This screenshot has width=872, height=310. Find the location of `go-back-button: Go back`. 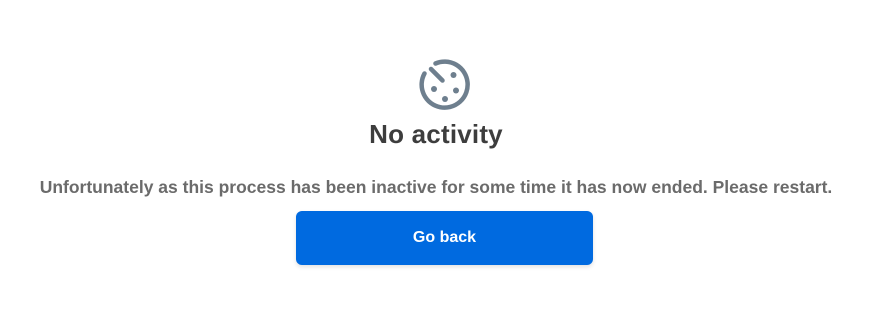

go-back-button: Go back is located at coordinates (444, 238).